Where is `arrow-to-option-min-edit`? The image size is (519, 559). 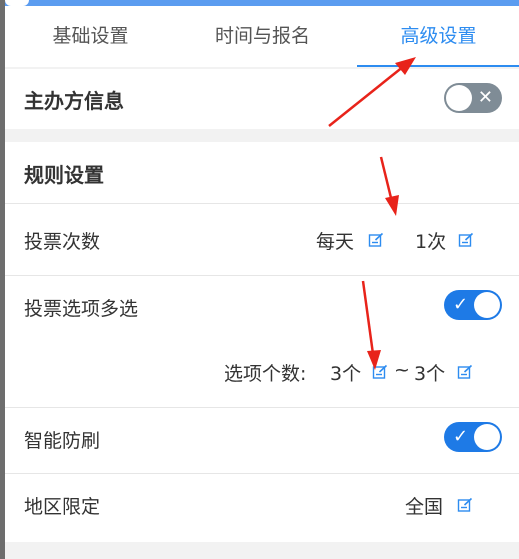 arrow-to-option-min-edit is located at coordinates (371, 325).